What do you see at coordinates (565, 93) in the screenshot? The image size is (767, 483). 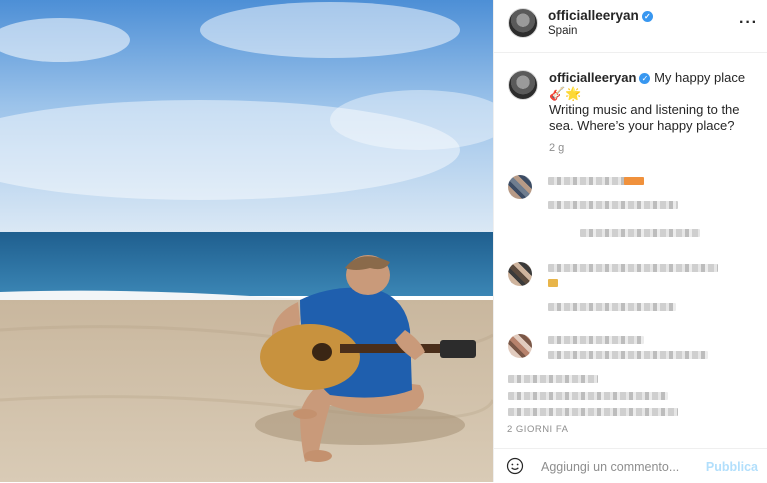 I see `caption-emoji: 🎸🌟` at bounding box center [565, 93].